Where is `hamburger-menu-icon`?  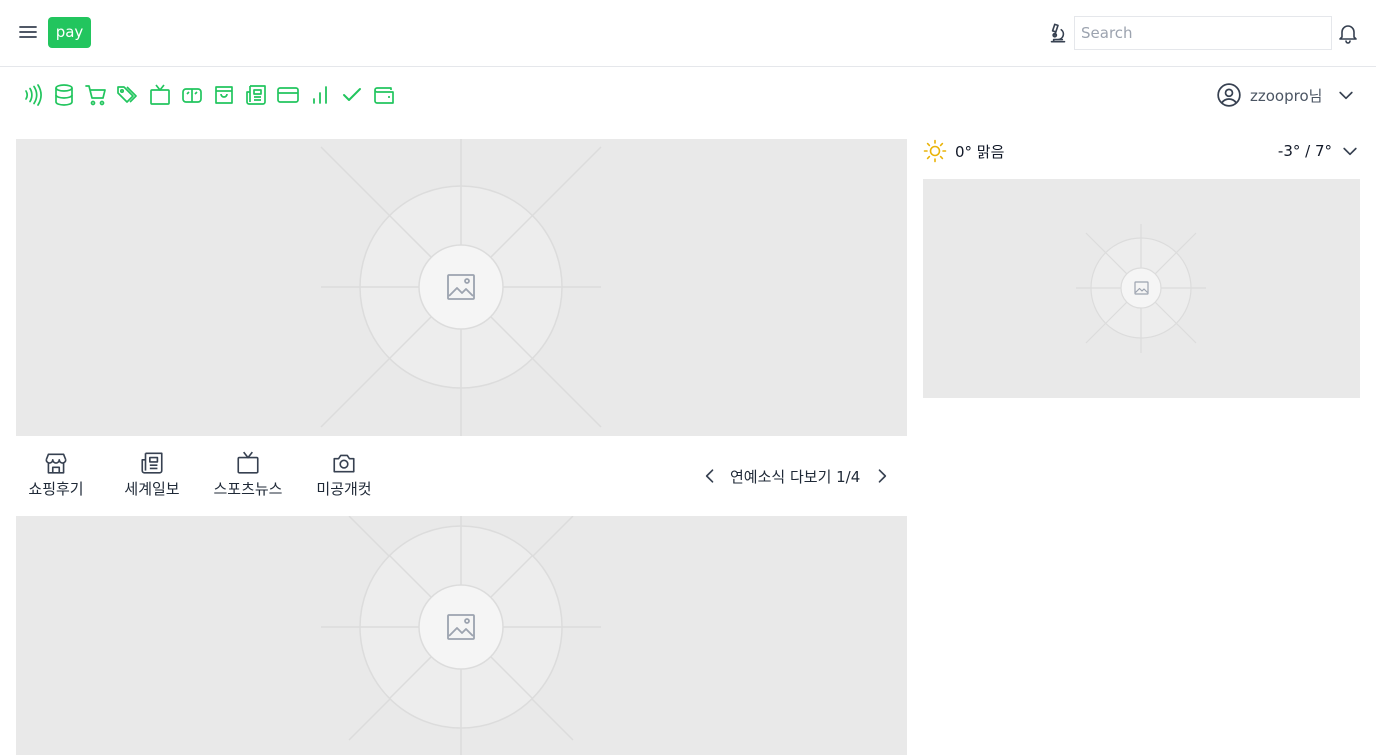 hamburger-menu-icon is located at coordinates (28, 32).